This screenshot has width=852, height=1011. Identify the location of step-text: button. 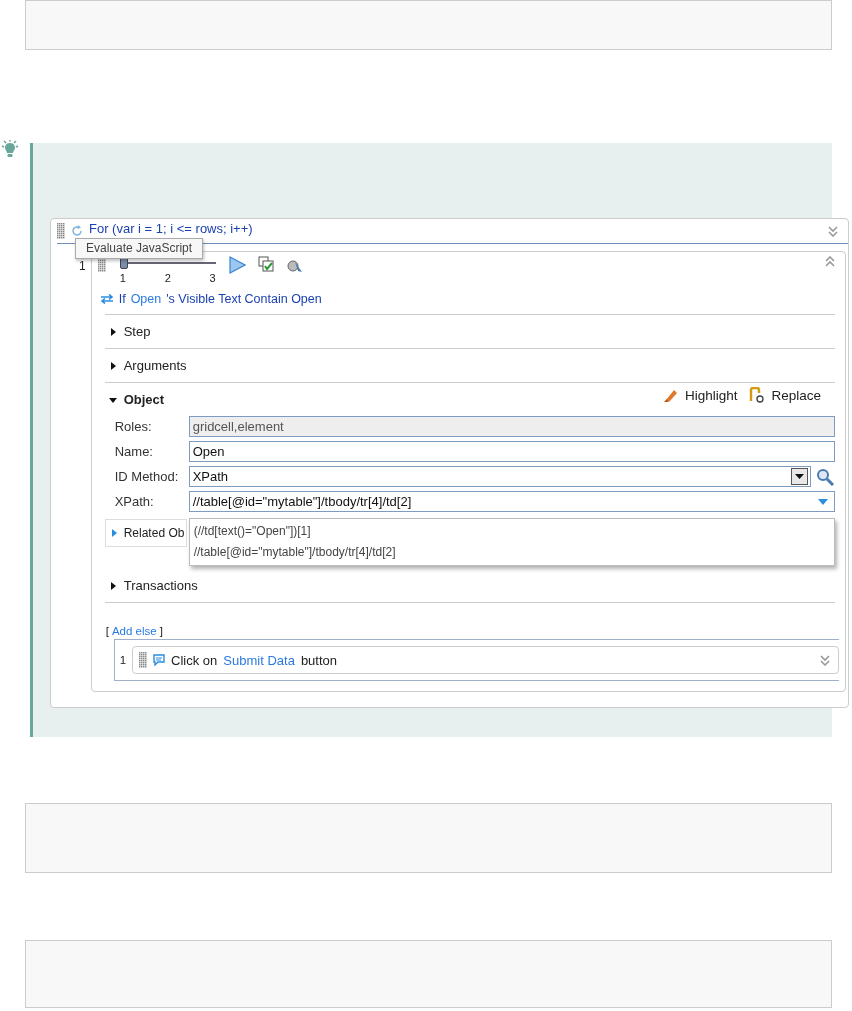
(319, 660).